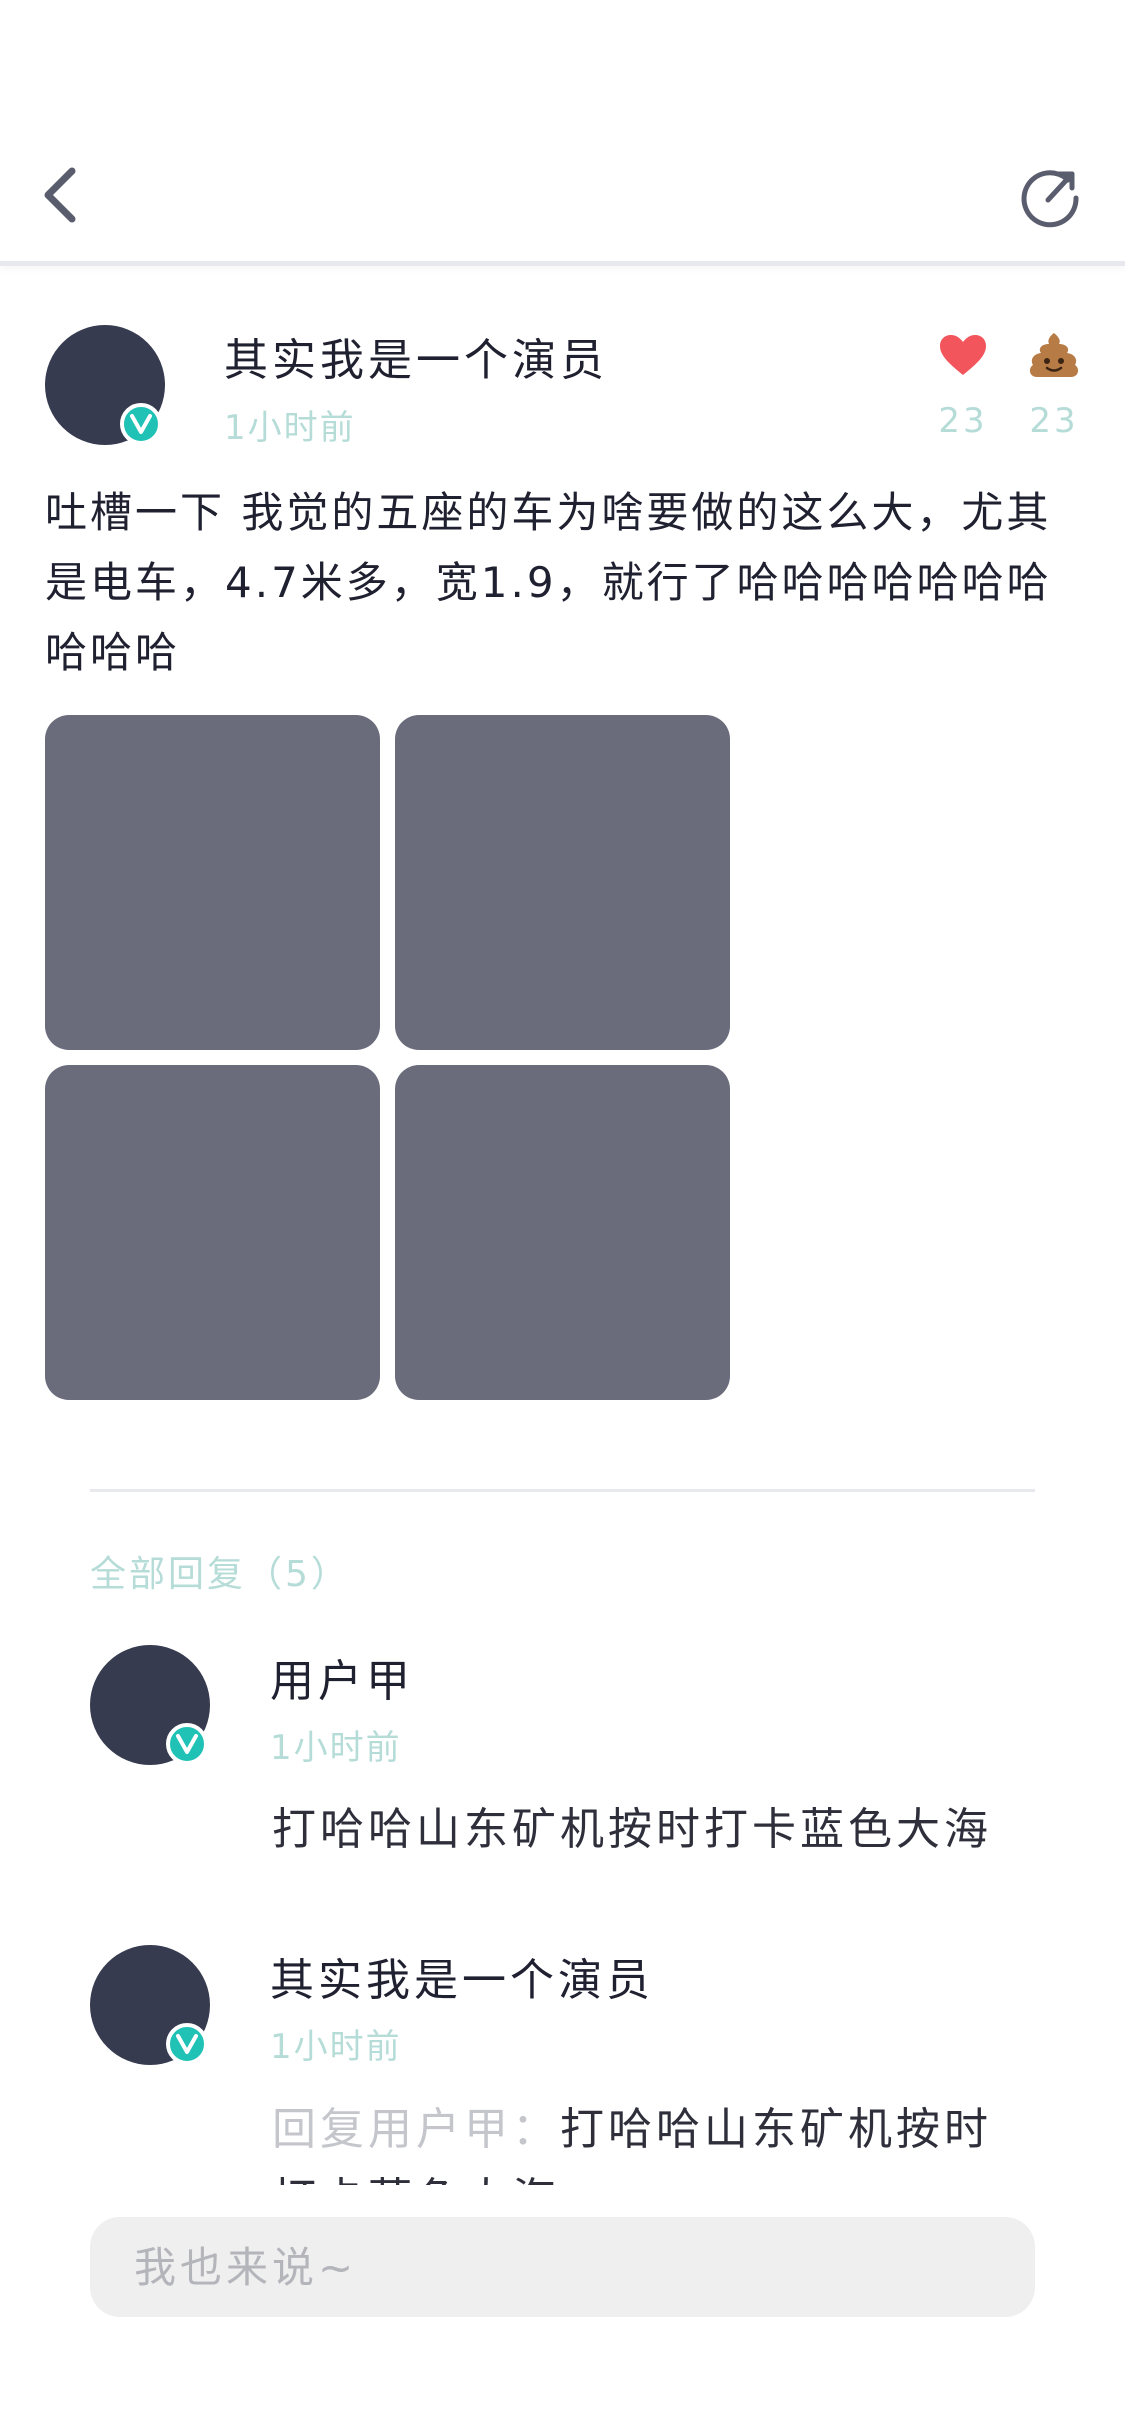 This screenshot has height=2436, width=1125. What do you see at coordinates (562, 2267) in the screenshot?
I see `comment-input` at bounding box center [562, 2267].